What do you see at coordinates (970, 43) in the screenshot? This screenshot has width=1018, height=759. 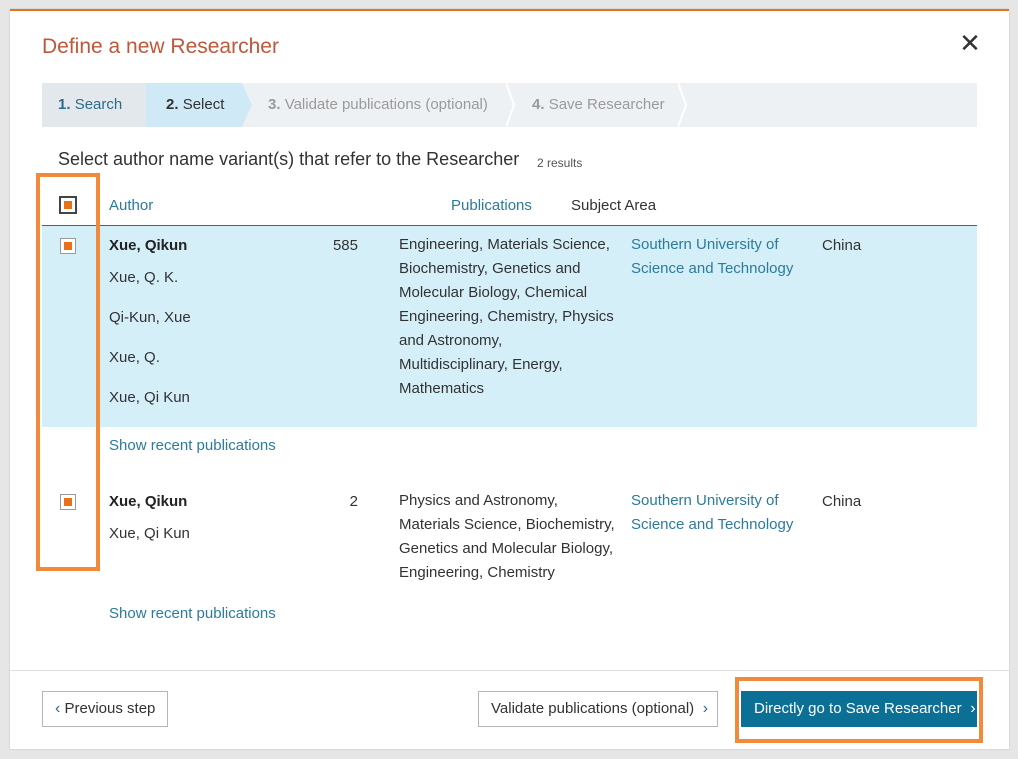 I see `close-icon: ✕` at bounding box center [970, 43].